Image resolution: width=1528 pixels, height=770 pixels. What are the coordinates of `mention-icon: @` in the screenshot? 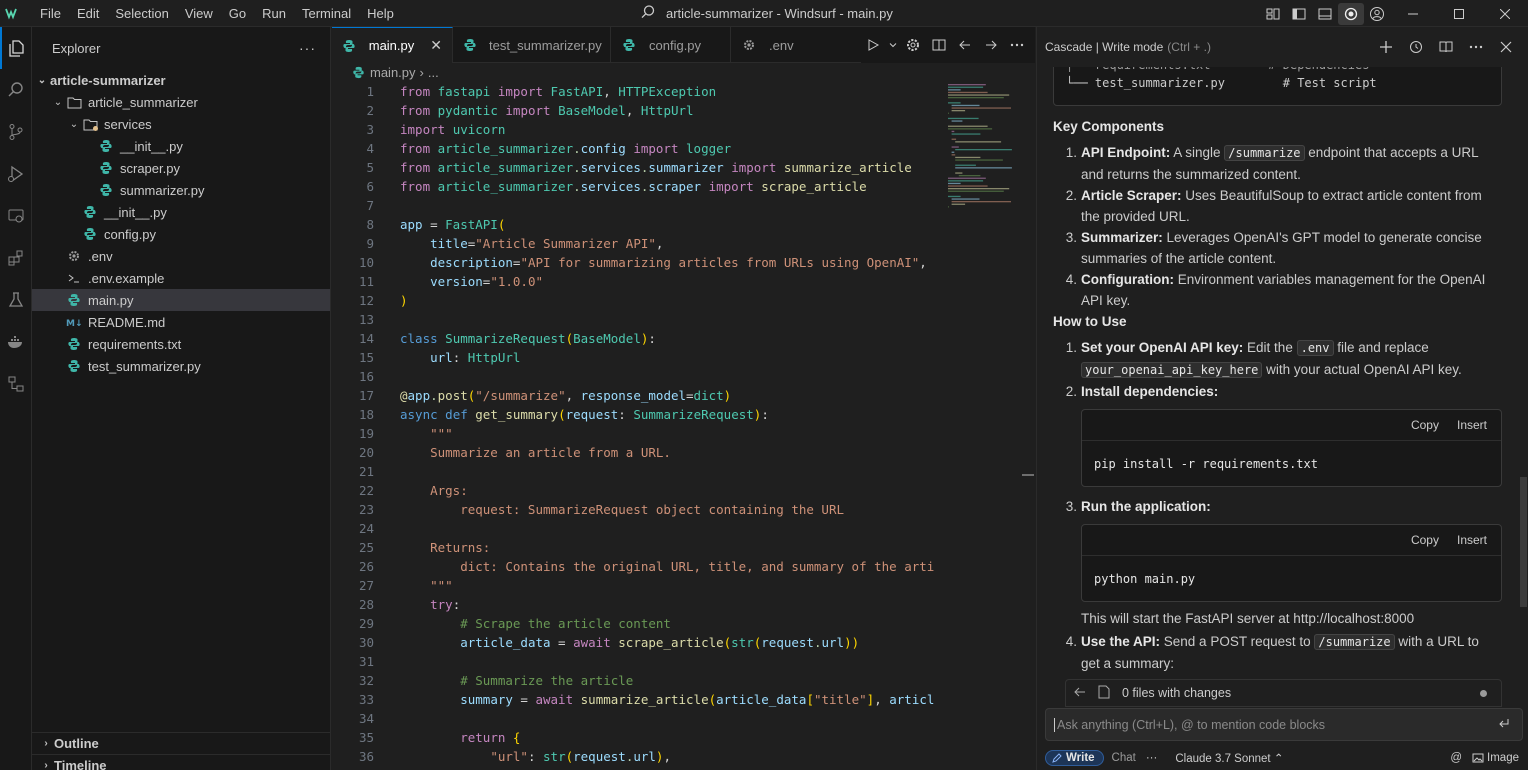 It's located at (1456, 758).